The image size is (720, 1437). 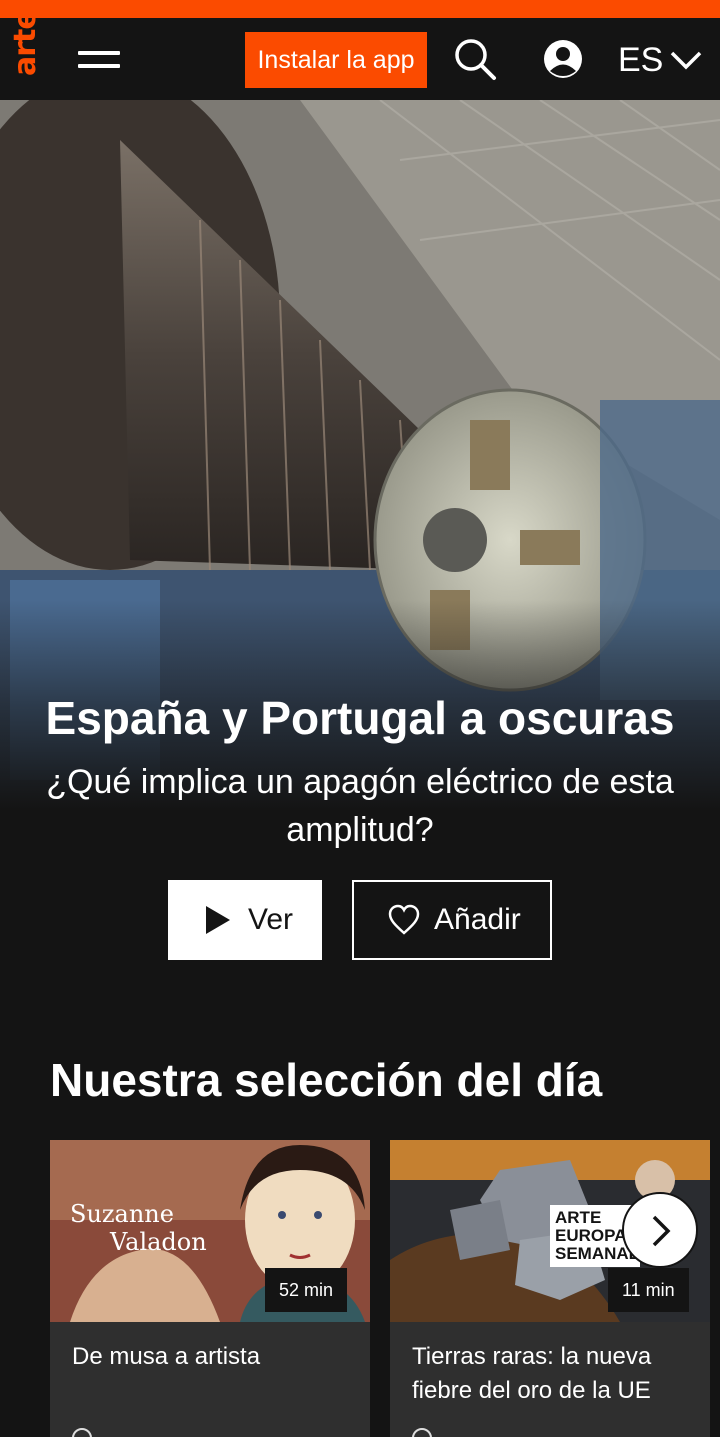 What do you see at coordinates (99, 60) in the screenshot?
I see `menu-icon` at bounding box center [99, 60].